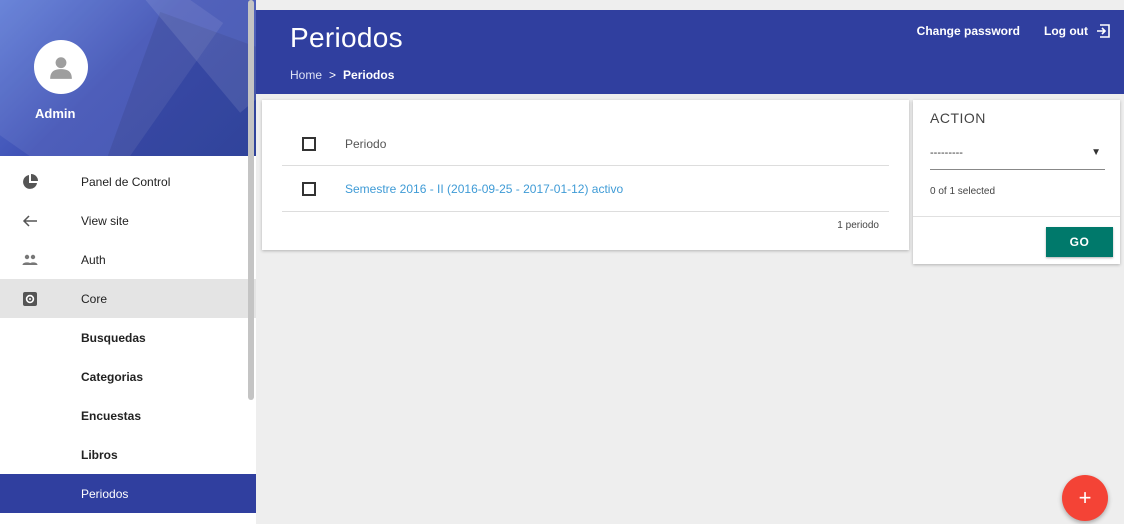  I want to click on sidebar-item-label: View site, so click(105, 220).